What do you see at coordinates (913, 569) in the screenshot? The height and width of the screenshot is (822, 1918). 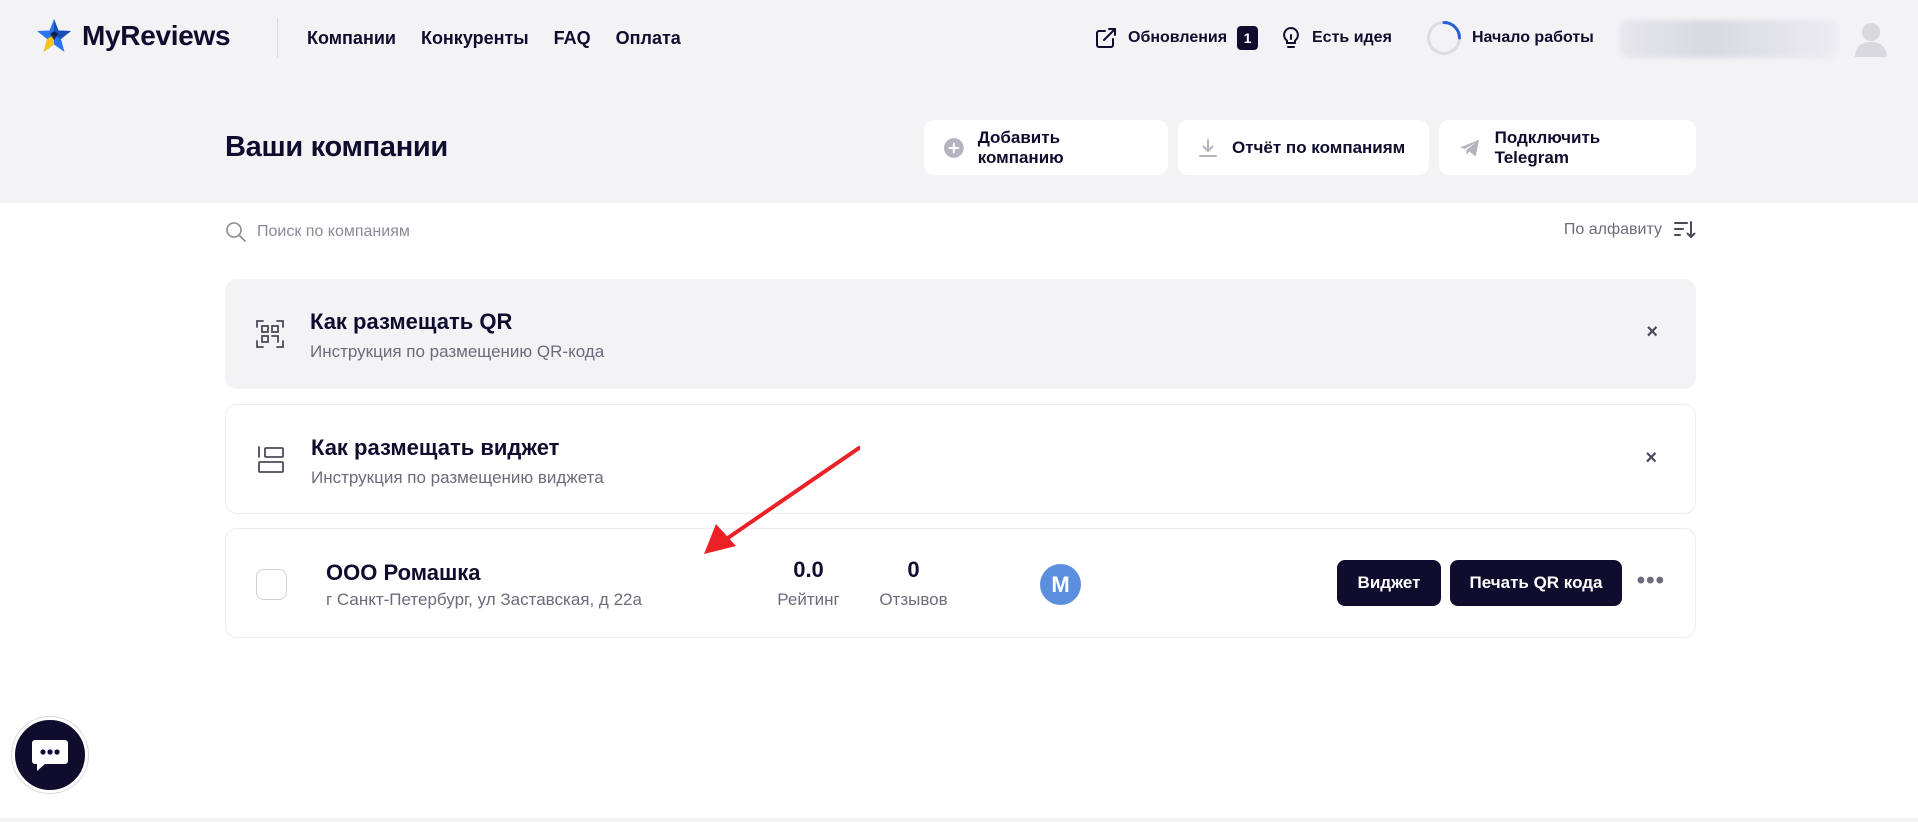 I see `reviews-value: 0` at bounding box center [913, 569].